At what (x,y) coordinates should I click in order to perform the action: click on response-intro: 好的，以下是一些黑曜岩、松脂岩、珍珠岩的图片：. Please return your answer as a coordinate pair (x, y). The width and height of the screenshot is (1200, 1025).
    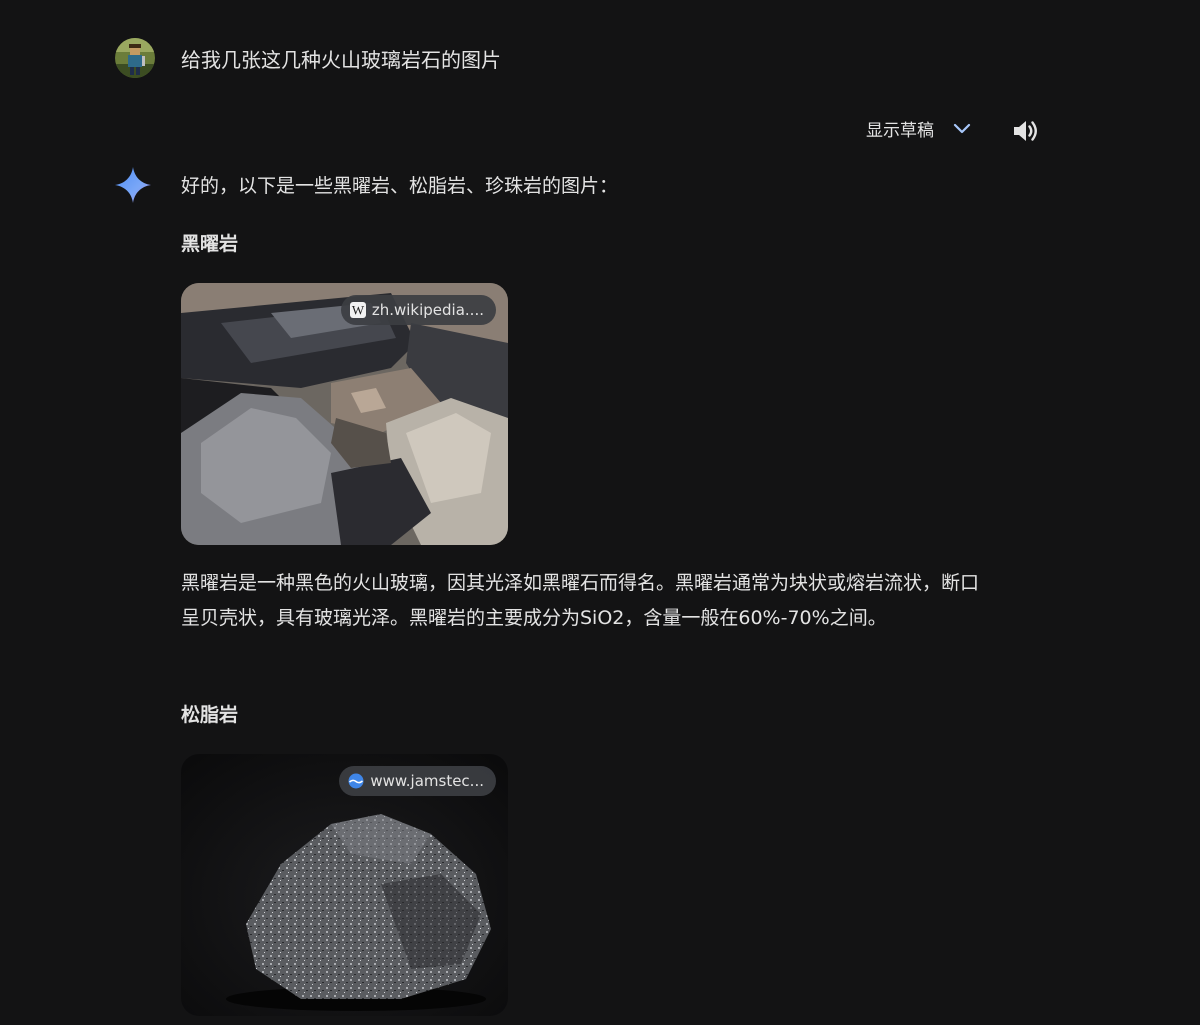
    Looking at the image, I should click on (400, 186).